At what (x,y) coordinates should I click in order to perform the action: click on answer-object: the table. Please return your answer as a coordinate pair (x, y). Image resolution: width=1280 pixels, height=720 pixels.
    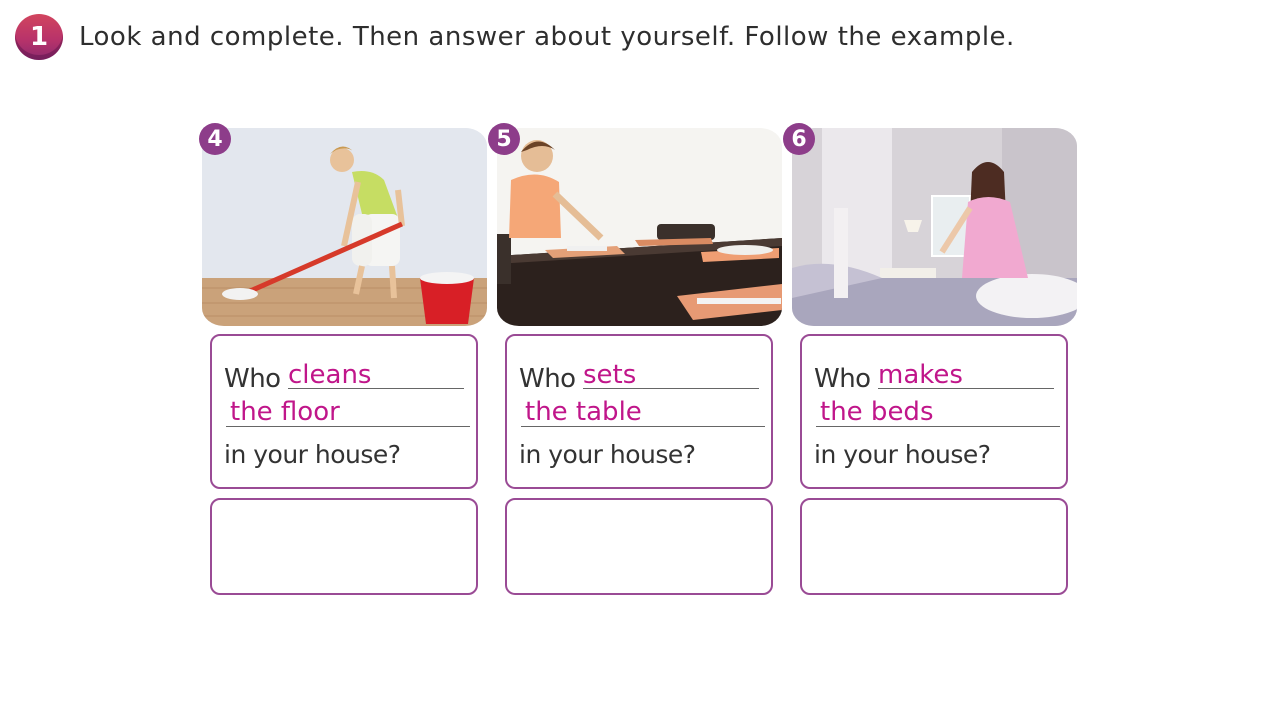
    Looking at the image, I should click on (583, 412).